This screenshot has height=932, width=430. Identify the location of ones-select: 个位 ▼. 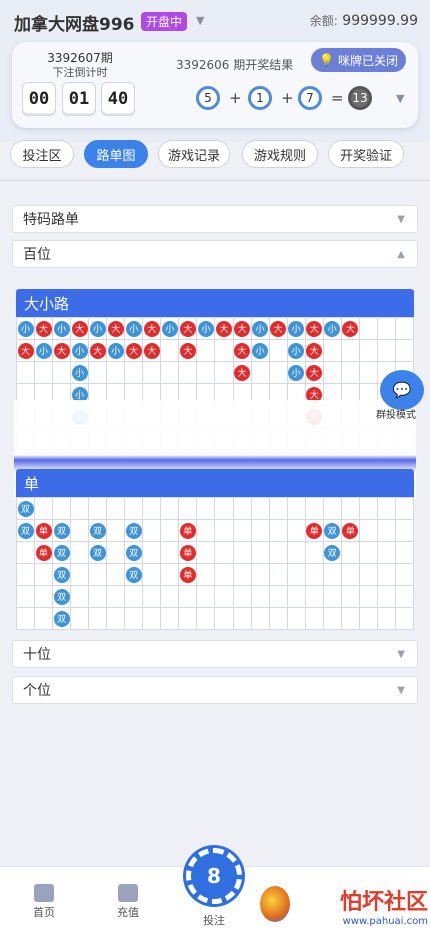
(215, 690).